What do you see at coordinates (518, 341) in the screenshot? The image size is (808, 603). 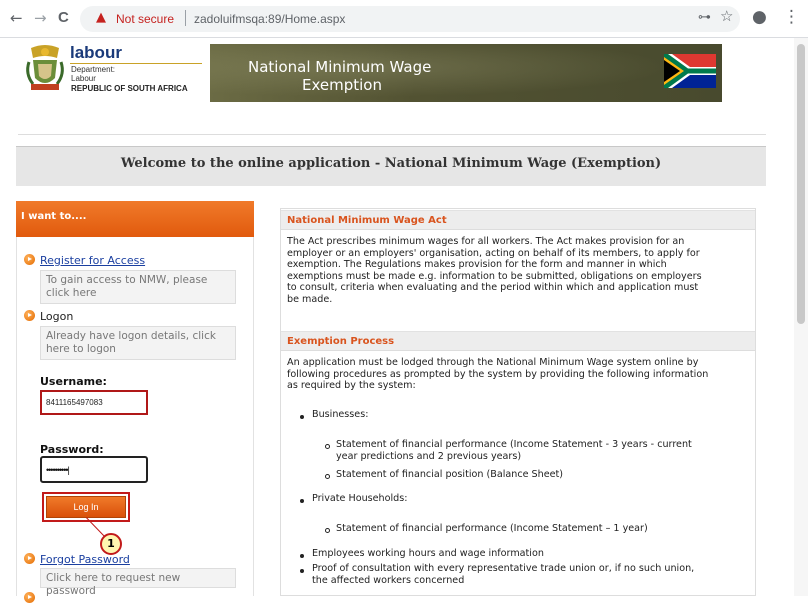 I see `process-section-title: Exemption Process` at bounding box center [518, 341].